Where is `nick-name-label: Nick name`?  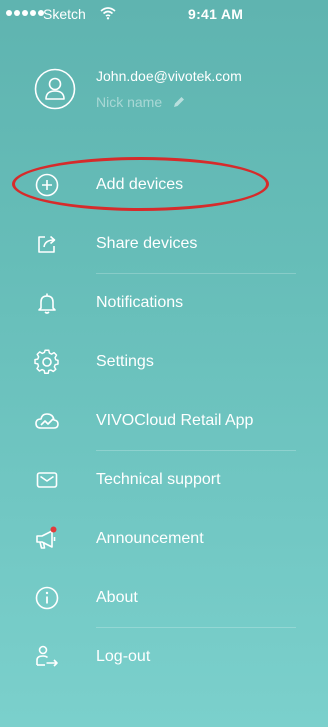
nick-name-label: Nick name is located at coordinates (129, 102).